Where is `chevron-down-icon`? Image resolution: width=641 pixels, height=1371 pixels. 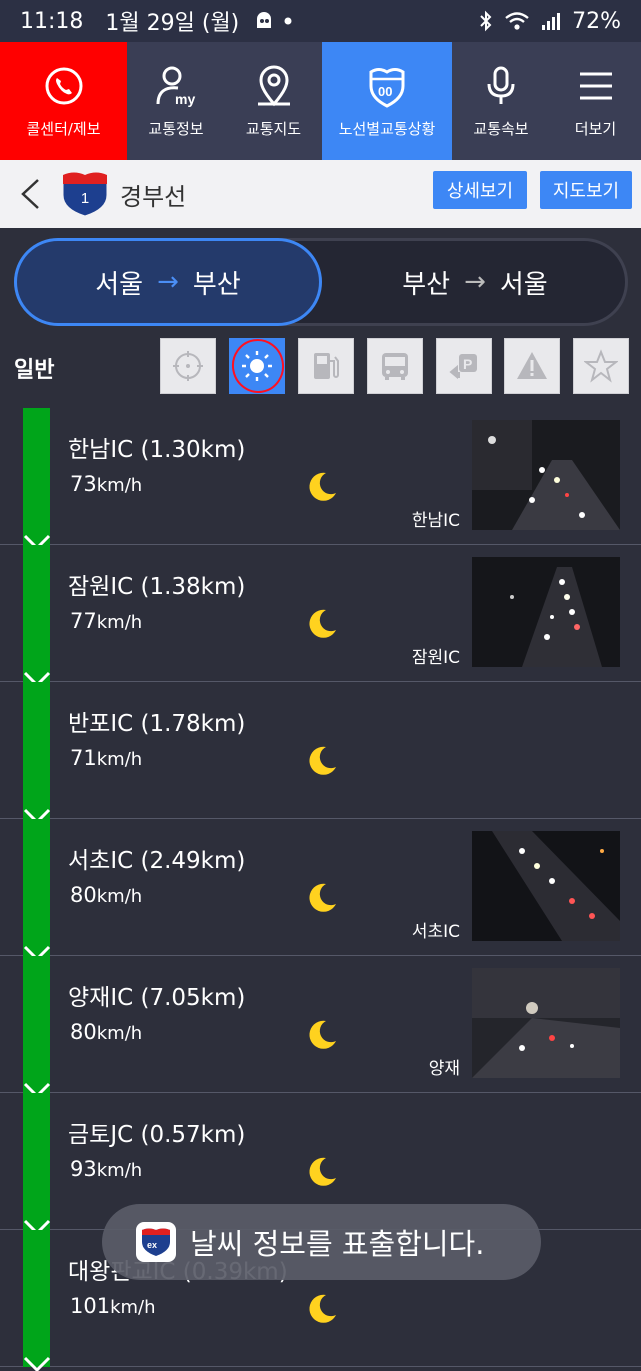 chevron-down-icon is located at coordinates (37, 1363).